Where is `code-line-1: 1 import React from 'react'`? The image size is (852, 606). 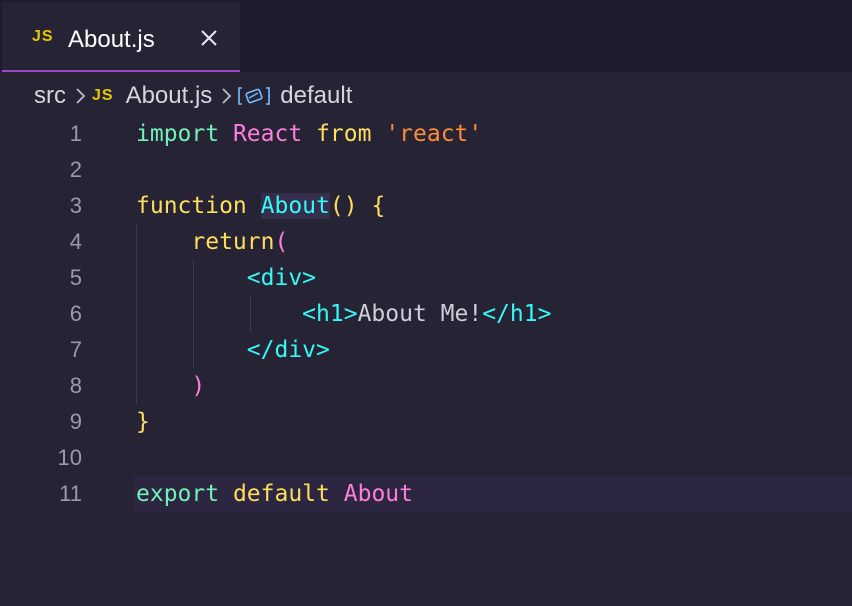
code-line-1: 1 import React from 'react' is located at coordinates (426, 134).